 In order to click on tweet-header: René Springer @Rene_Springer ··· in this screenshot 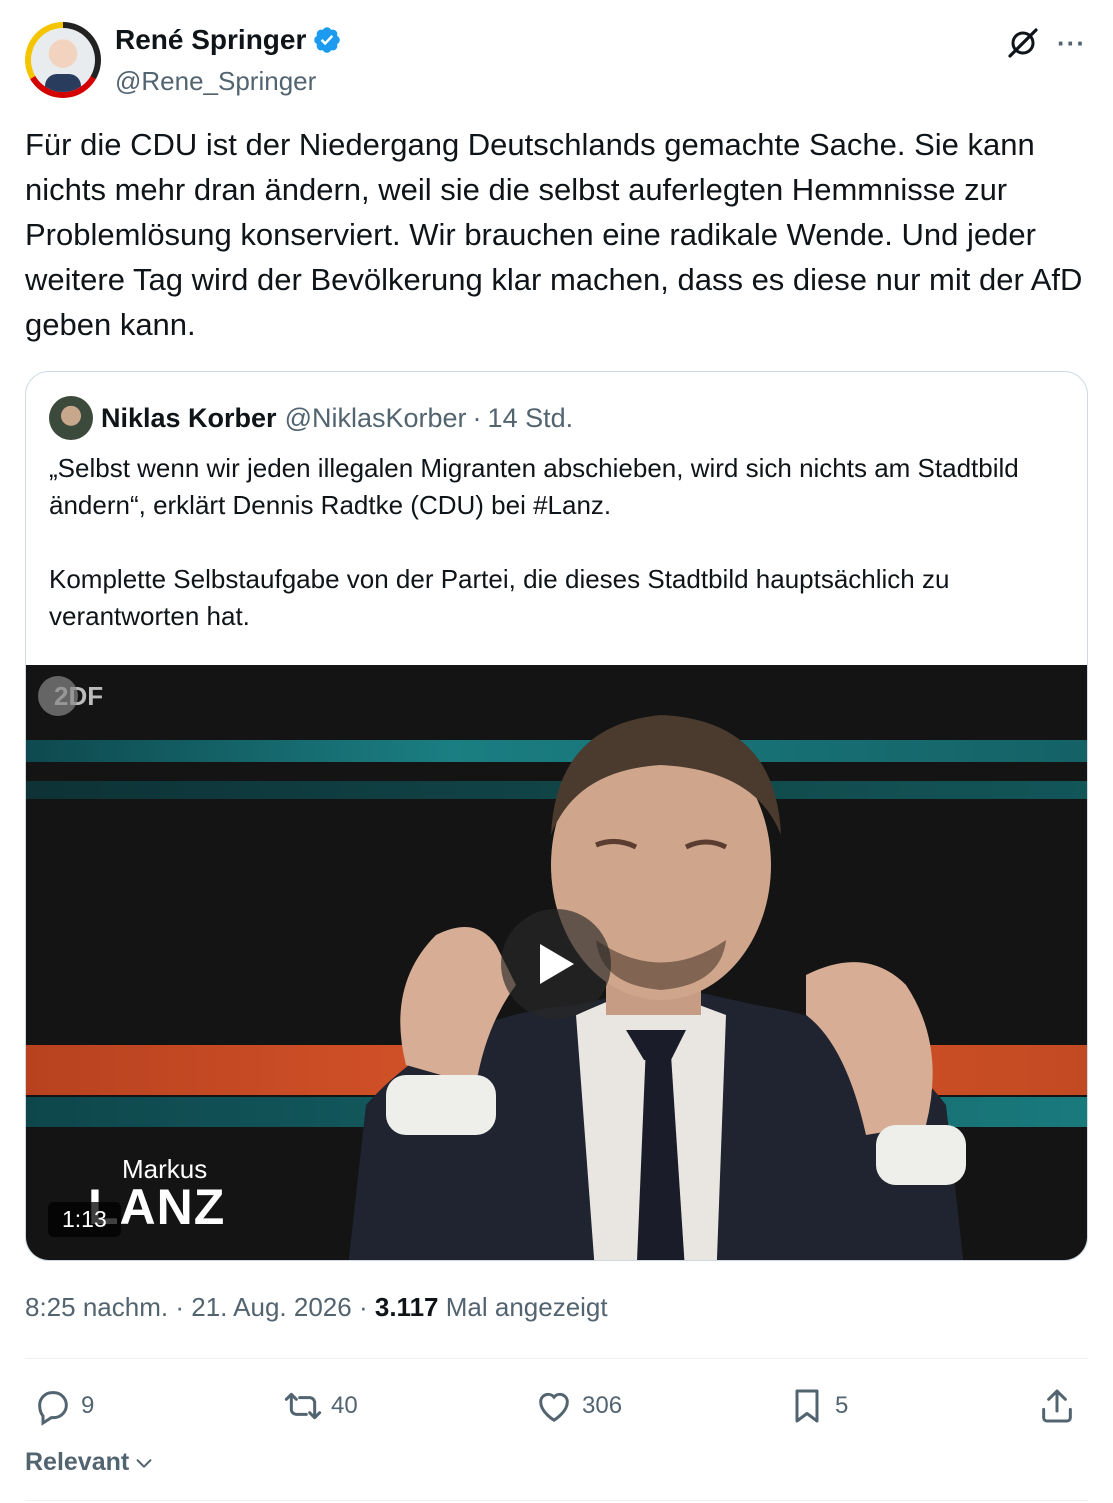, I will do `click(557, 61)`.